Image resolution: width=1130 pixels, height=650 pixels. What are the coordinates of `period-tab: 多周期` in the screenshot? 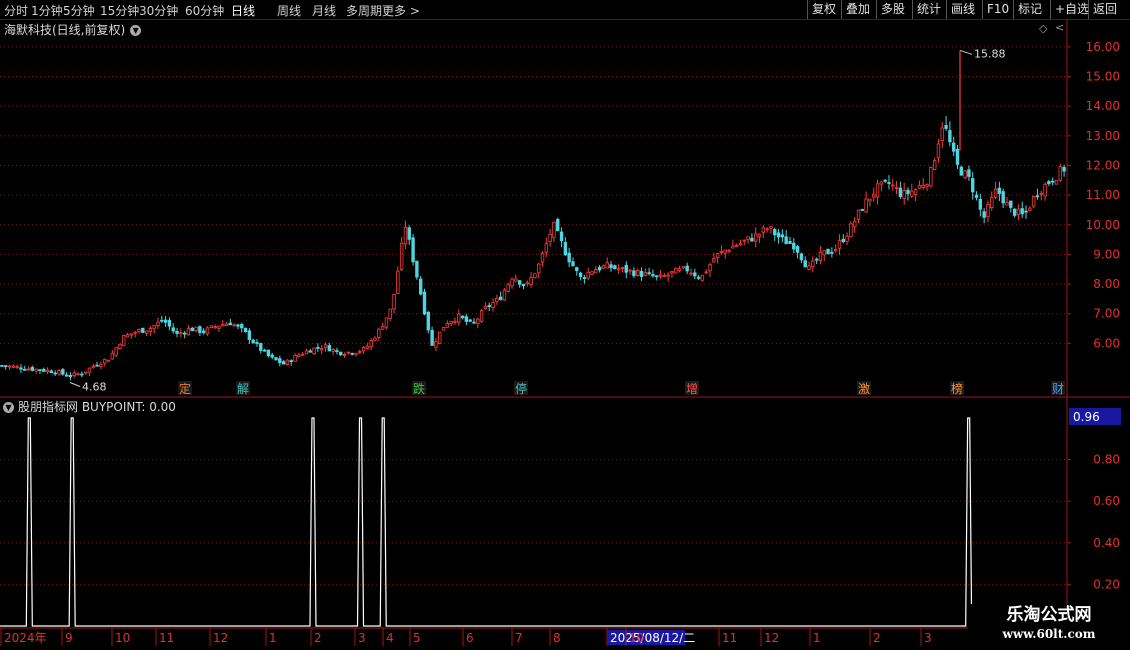 It's located at (364, 10).